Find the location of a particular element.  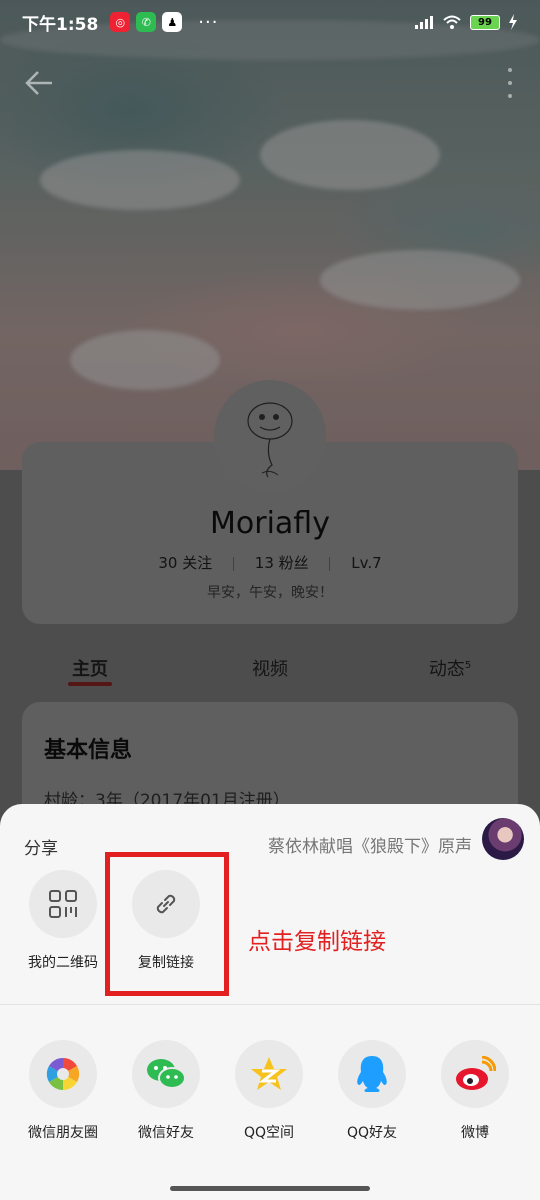

share-sheet-divider is located at coordinates (270, 1004).